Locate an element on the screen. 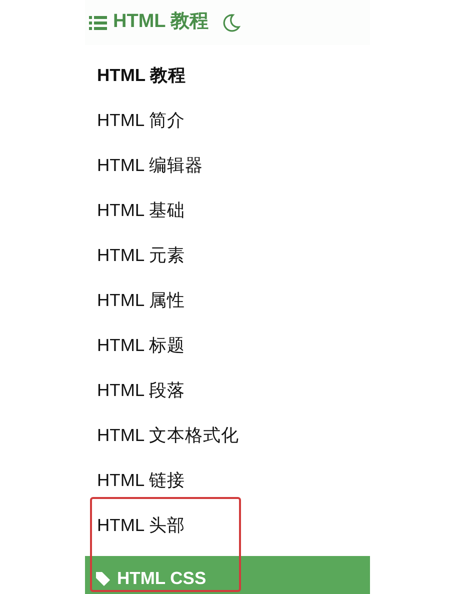 The width and height of the screenshot is (455, 594). sidebar-link: HTML 链接 is located at coordinates (227, 480).